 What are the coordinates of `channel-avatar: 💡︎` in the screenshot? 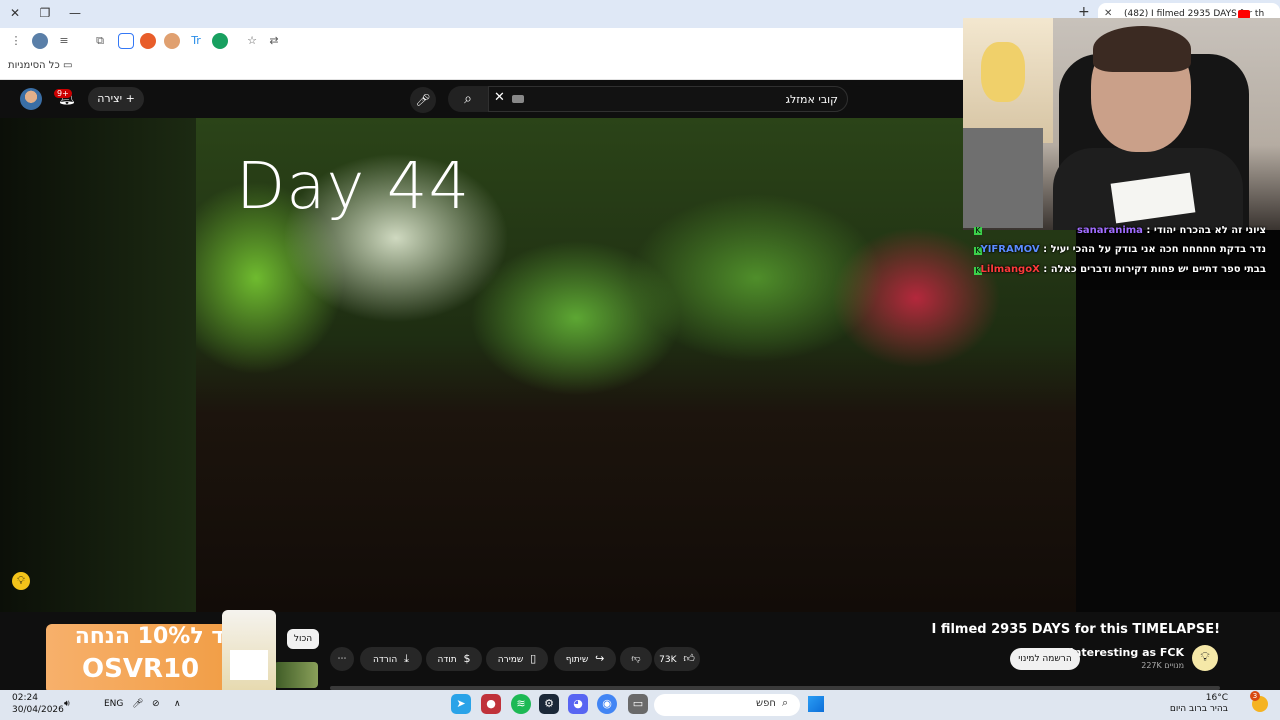 It's located at (1205, 658).